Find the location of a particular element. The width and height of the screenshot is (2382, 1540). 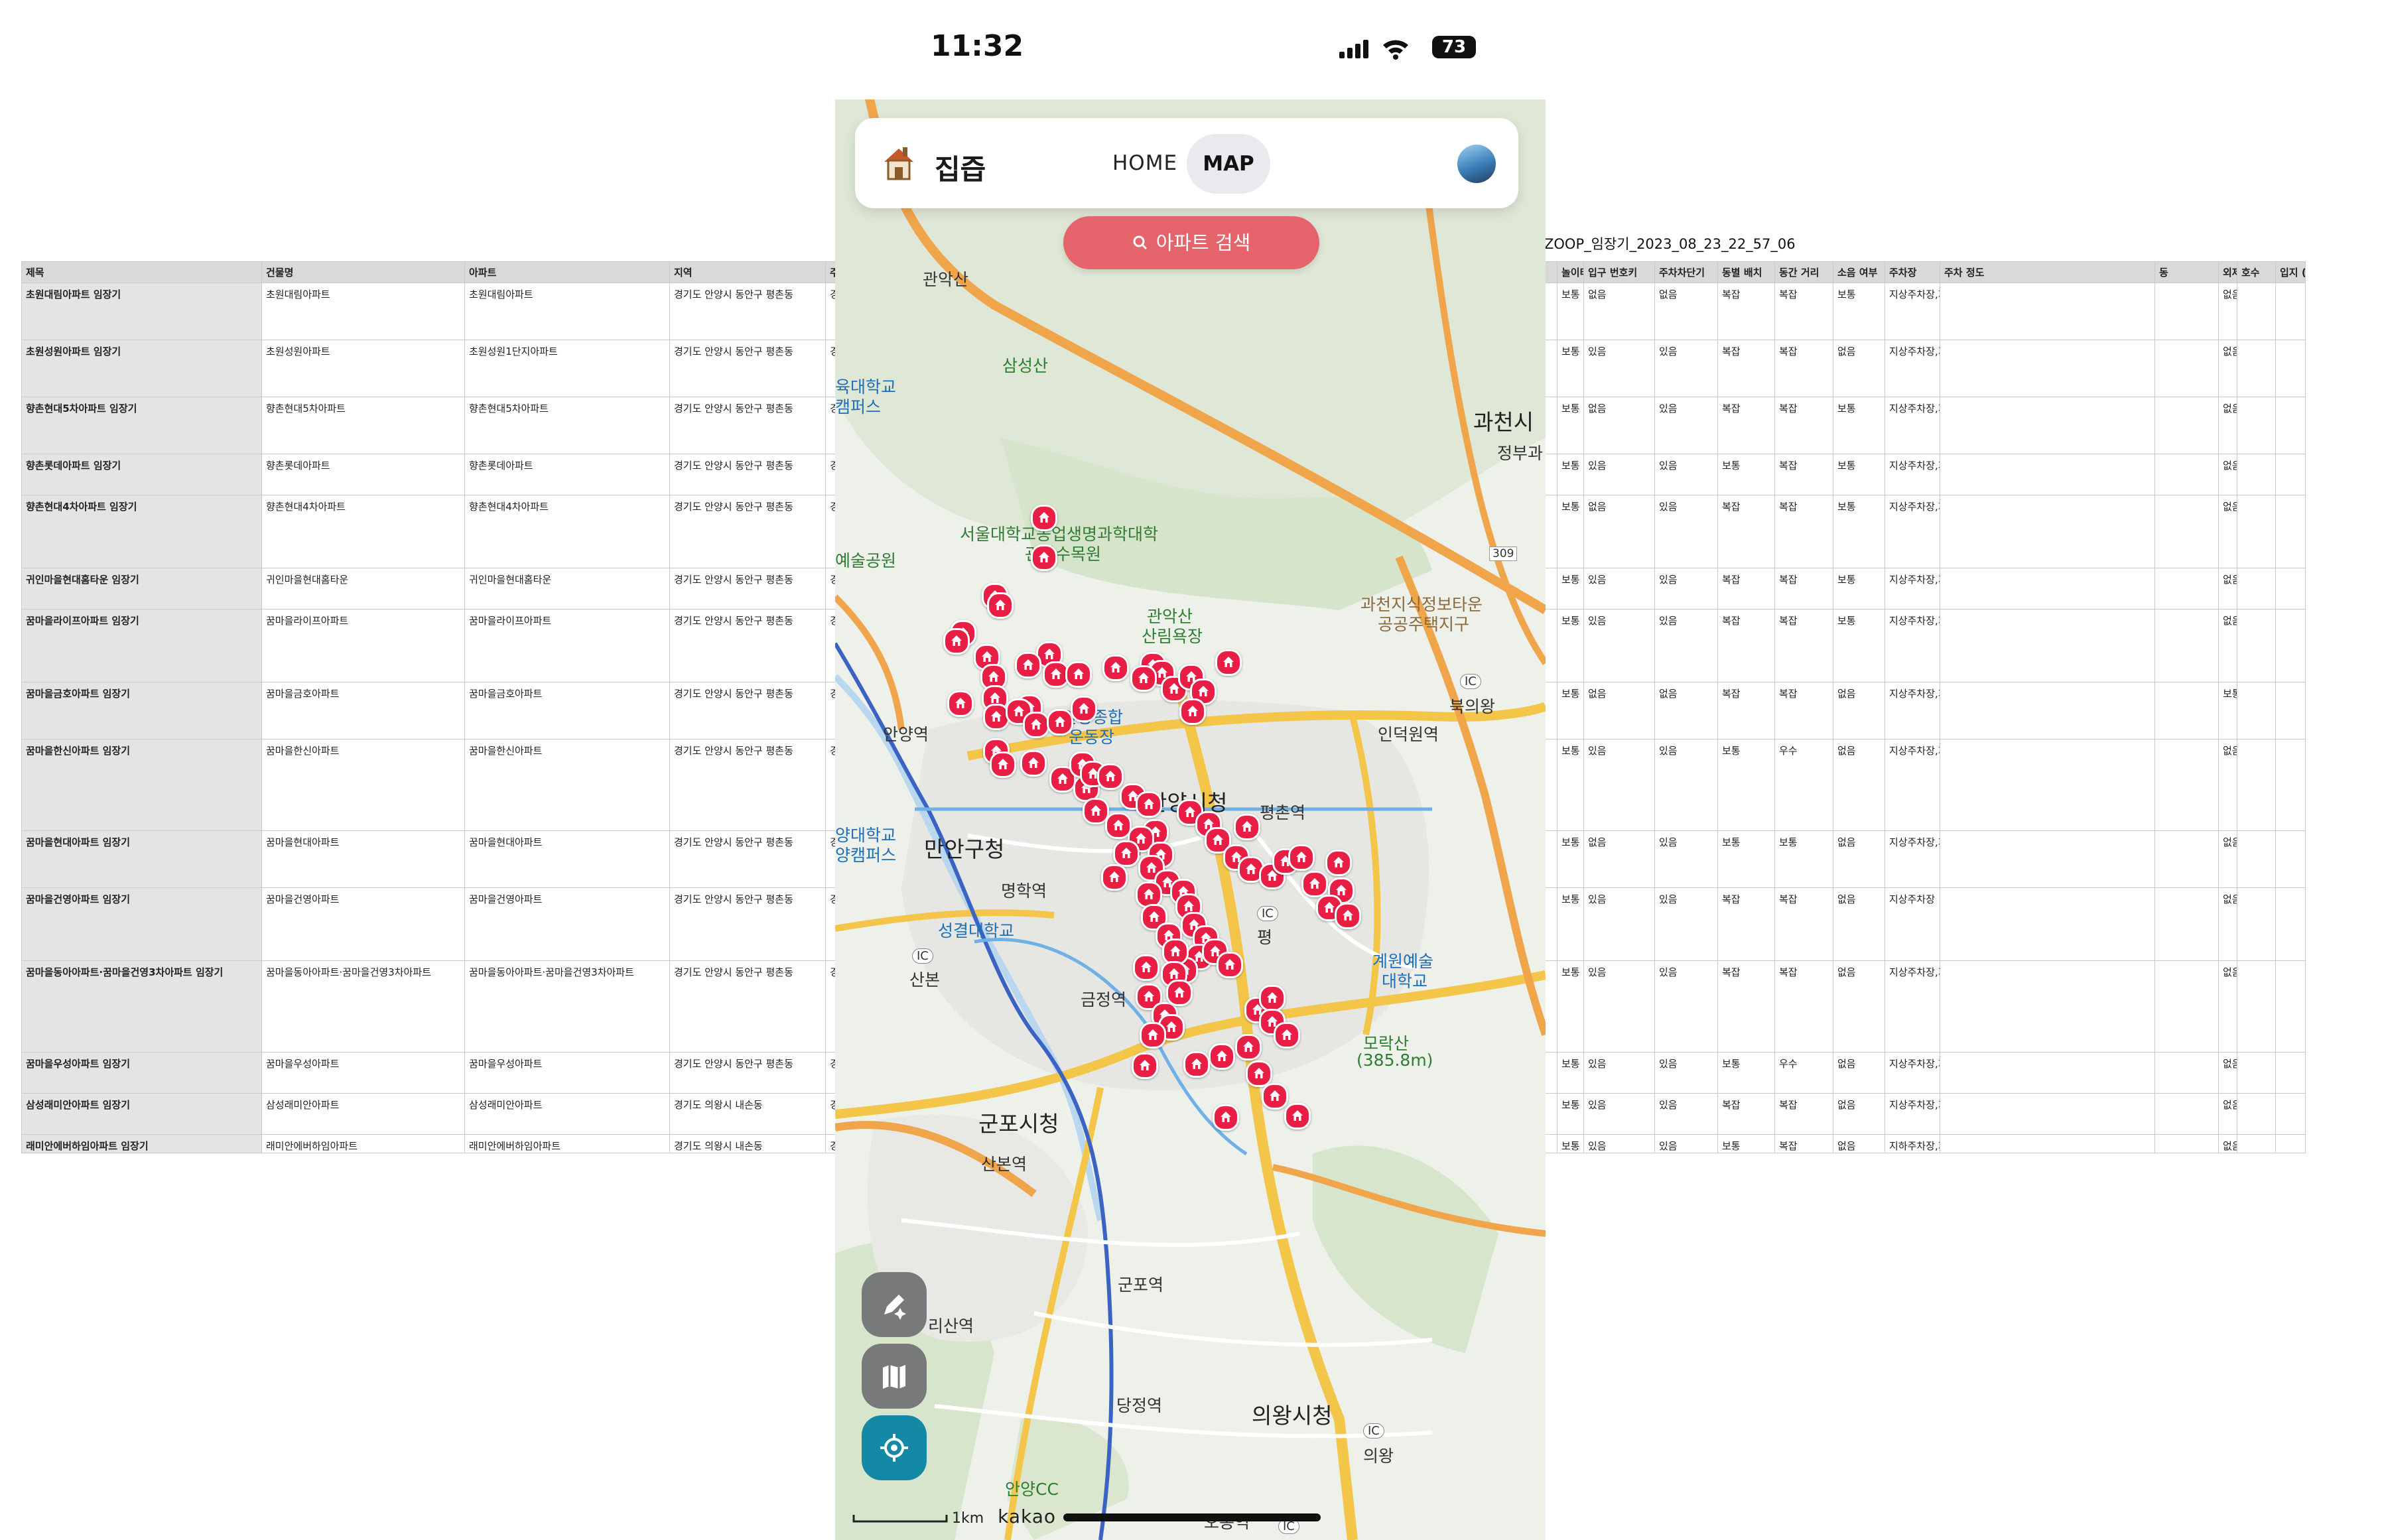

column-header: 입구 번호키 is located at coordinates (1619, 272).